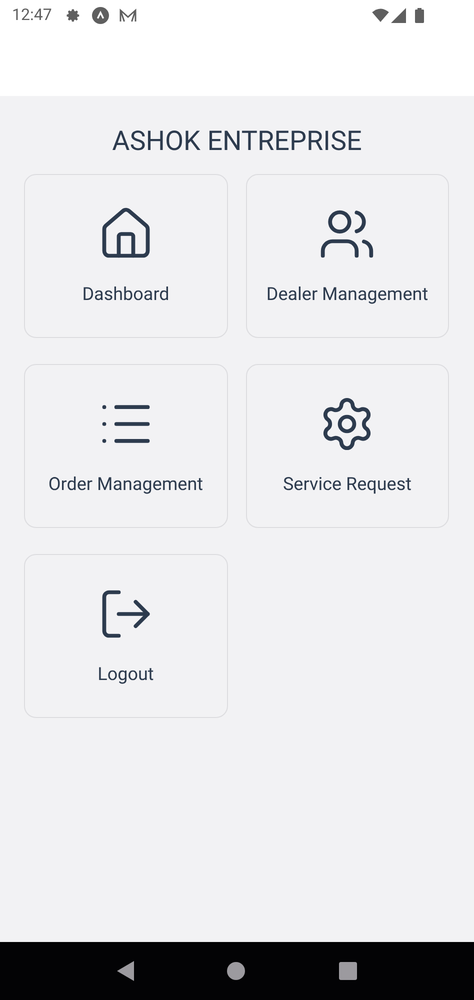  I want to click on wifi-icon, so click(380, 15).